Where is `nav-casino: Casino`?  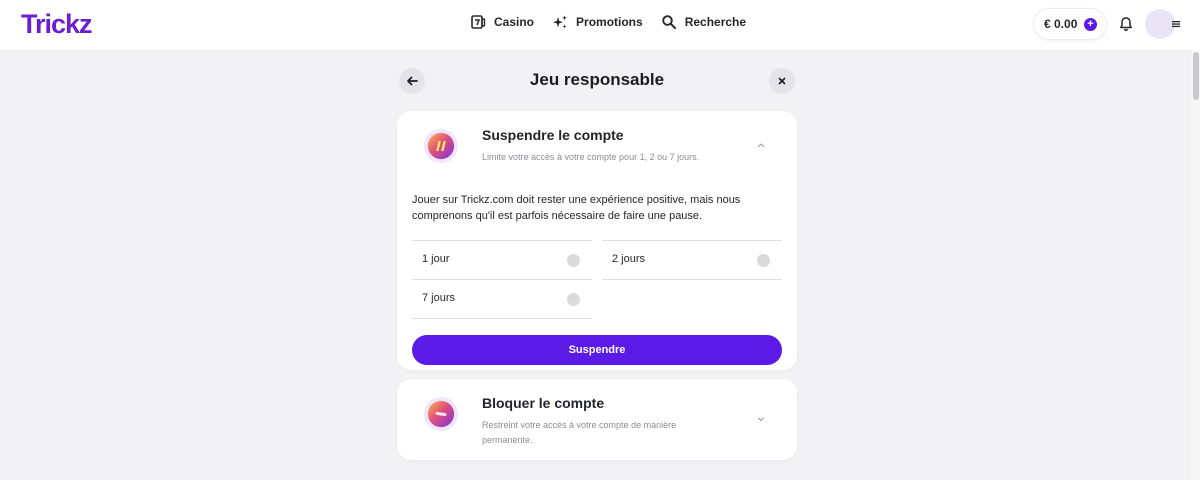
nav-casino: Casino is located at coordinates (502, 22).